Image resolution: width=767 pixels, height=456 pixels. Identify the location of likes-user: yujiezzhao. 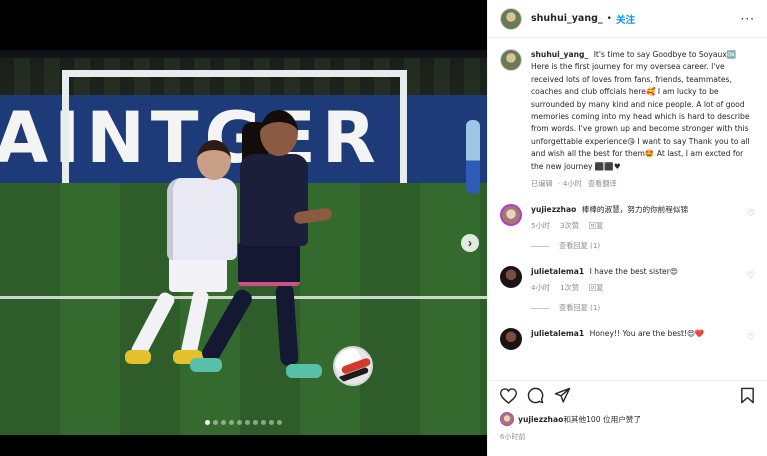
(540, 419).